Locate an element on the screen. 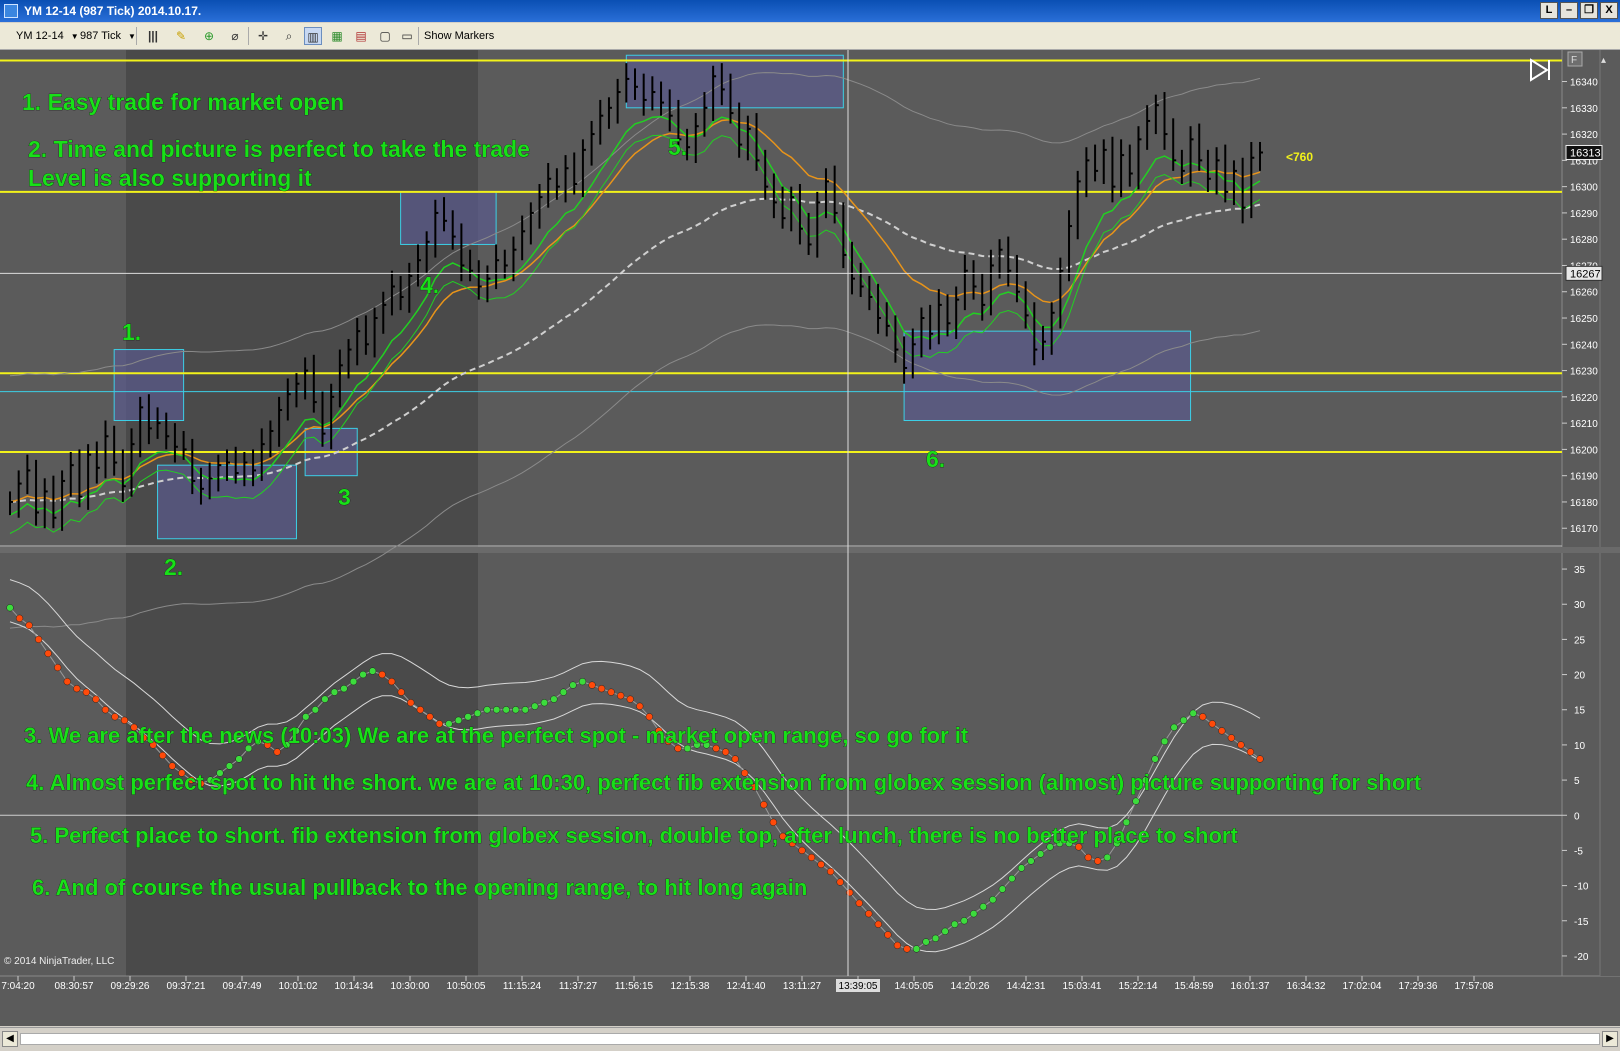 This screenshot has height=1051, width=1620. data-box-icon: ▭ is located at coordinates (407, 36).